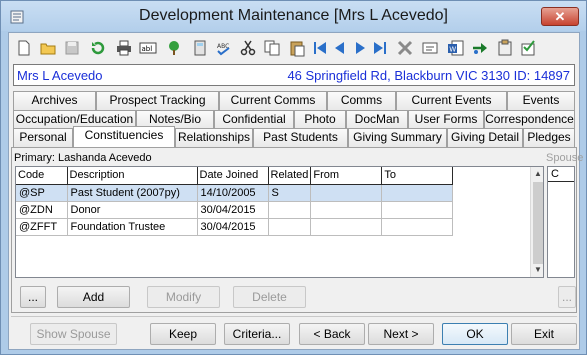 This screenshot has width=587, height=355. I want to click on text-ab-icon: abl, so click(148, 48).